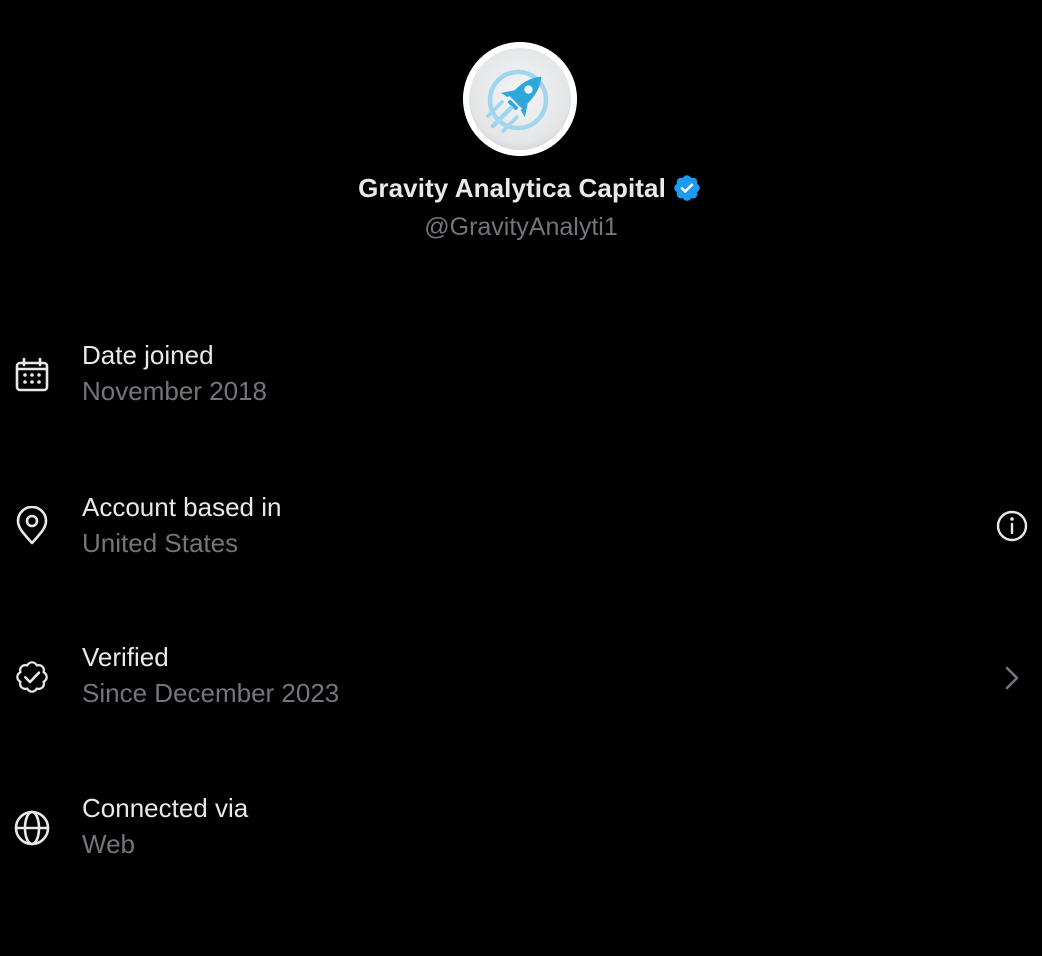 The width and height of the screenshot is (1042, 956). What do you see at coordinates (521, 834) in the screenshot?
I see `info-row-connected-via: Connected via Web` at bounding box center [521, 834].